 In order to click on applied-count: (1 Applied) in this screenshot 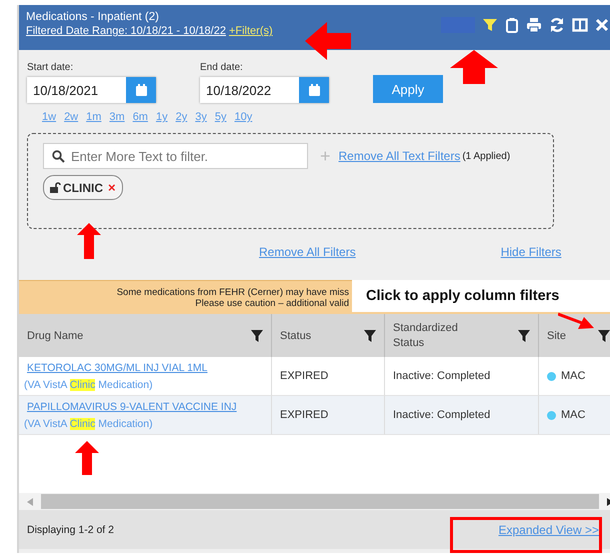, I will do `click(486, 156)`.